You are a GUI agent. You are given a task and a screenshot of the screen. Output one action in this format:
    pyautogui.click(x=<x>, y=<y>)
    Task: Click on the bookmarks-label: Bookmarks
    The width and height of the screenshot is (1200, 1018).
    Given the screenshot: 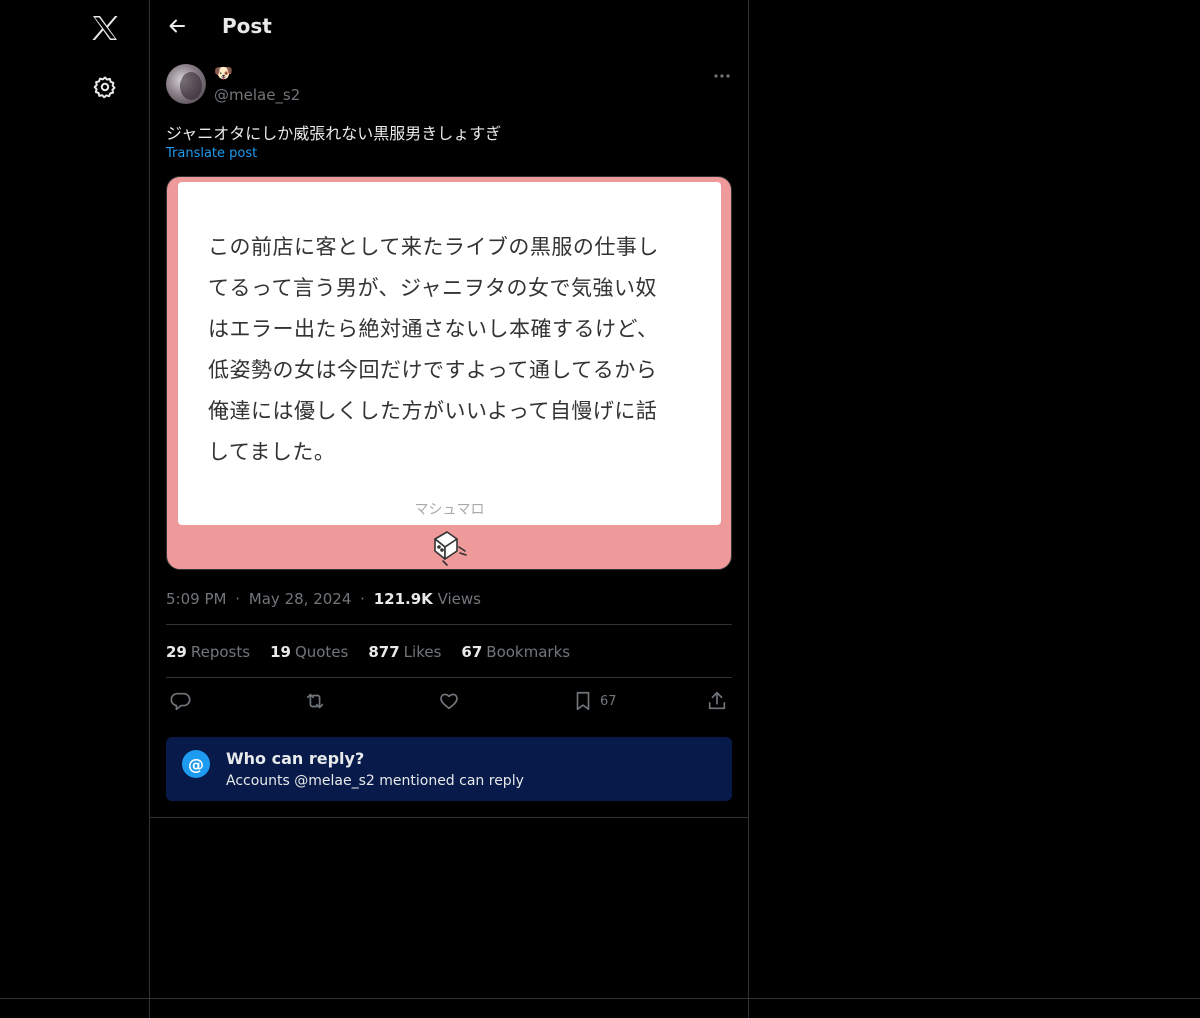 What is the action you would take?
    pyautogui.click(x=528, y=652)
    